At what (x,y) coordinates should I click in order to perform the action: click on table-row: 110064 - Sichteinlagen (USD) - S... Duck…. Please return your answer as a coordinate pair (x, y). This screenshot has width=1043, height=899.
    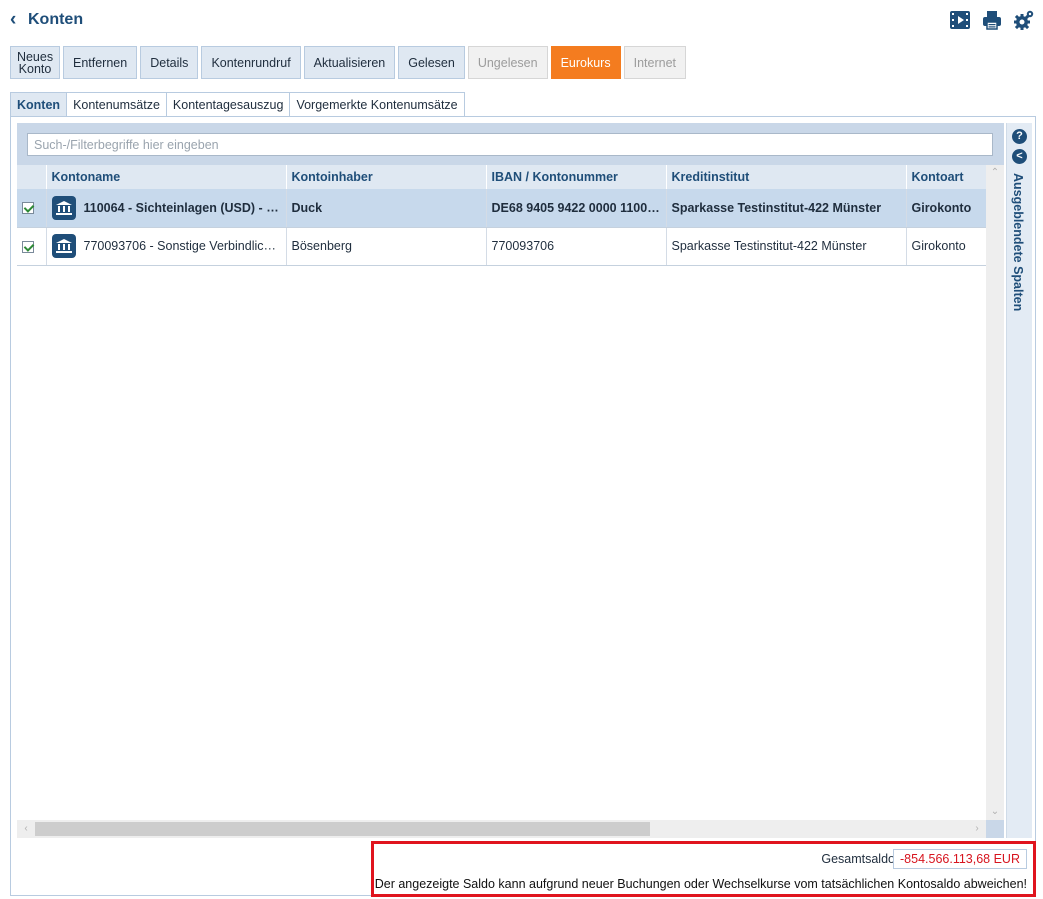
    Looking at the image, I should click on (502, 208).